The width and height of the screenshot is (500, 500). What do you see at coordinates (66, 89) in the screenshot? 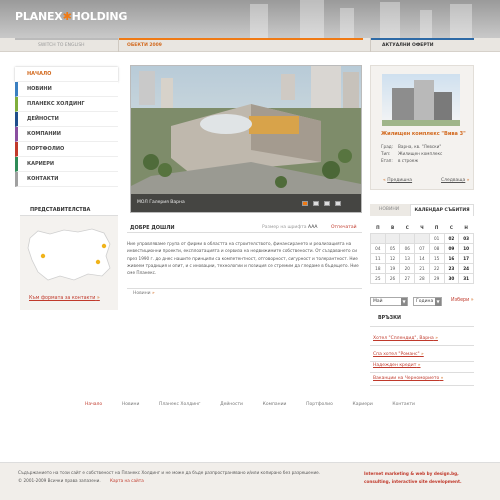
I see `sidebar-item: НОВИНИ` at bounding box center [66, 89].